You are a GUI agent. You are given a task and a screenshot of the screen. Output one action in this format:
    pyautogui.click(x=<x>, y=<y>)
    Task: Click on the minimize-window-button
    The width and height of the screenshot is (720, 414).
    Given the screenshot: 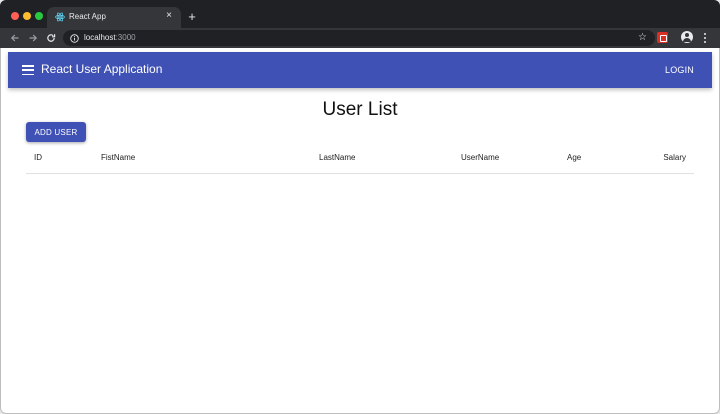 What is the action you would take?
    pyautogui.click(x=27, y=16)
    